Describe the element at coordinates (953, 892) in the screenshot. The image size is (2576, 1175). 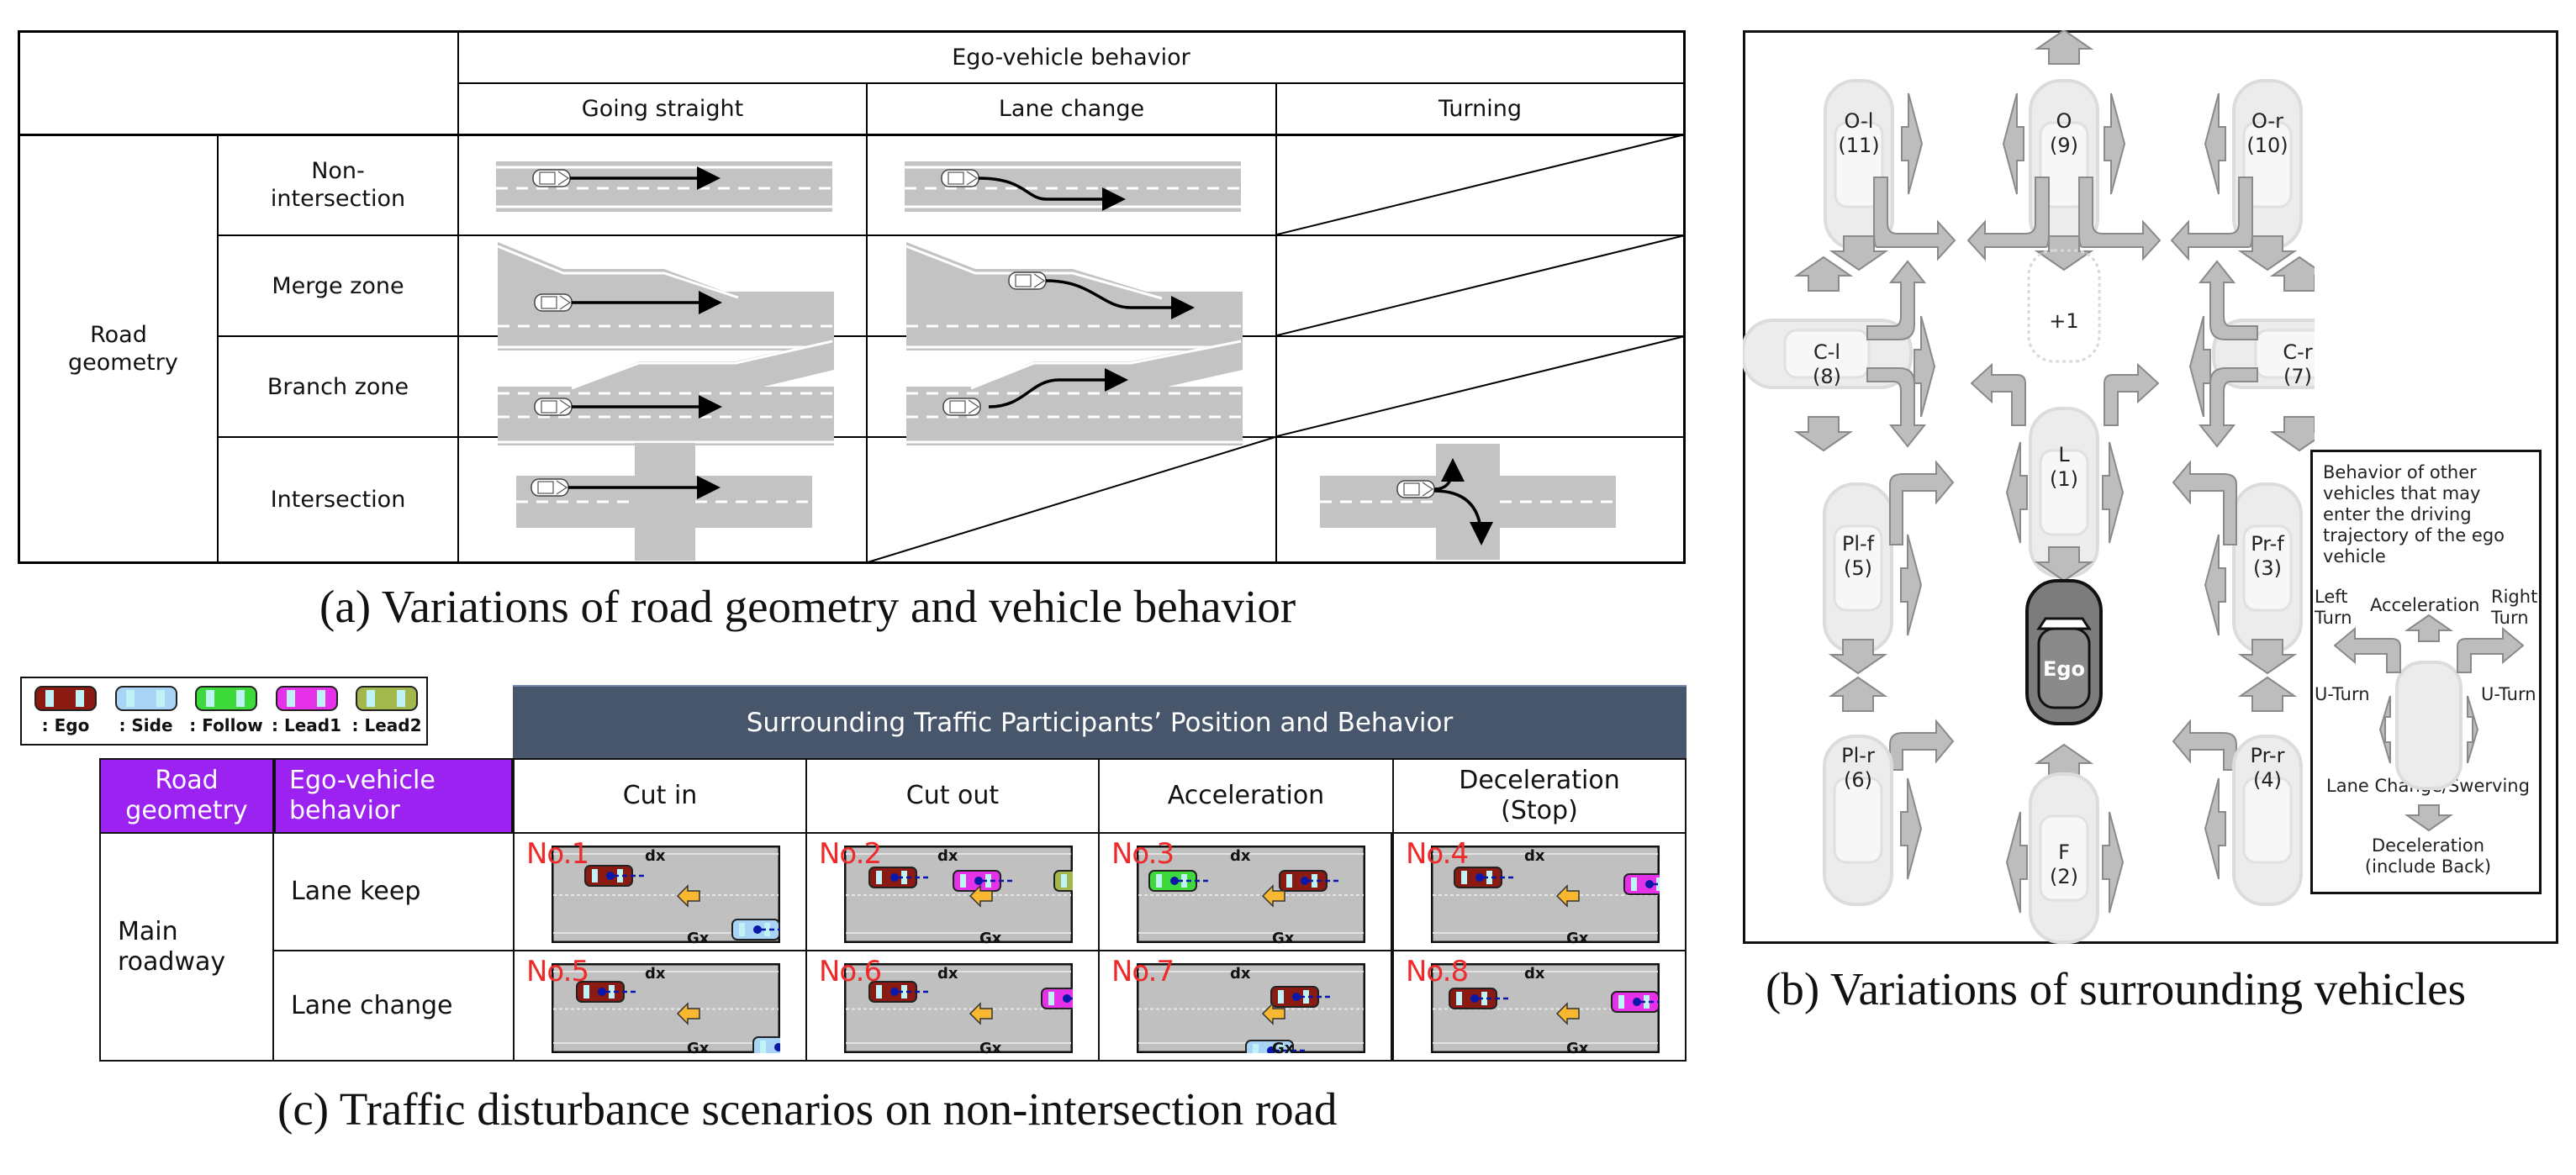
I see `scenario-cell: No.2 Gx dx` at that location.